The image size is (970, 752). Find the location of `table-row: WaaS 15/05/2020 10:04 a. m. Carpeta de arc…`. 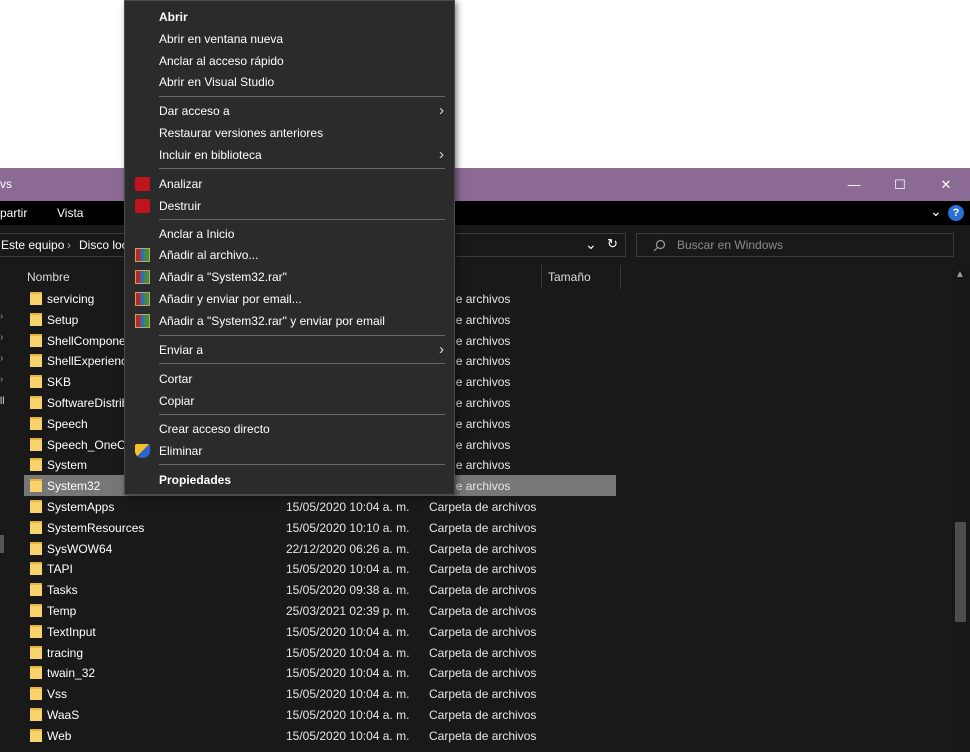

table-row: WaaS 15/05/2020 10:04 a. m. Carpeta de arc… is located at coordinates (320, 714).